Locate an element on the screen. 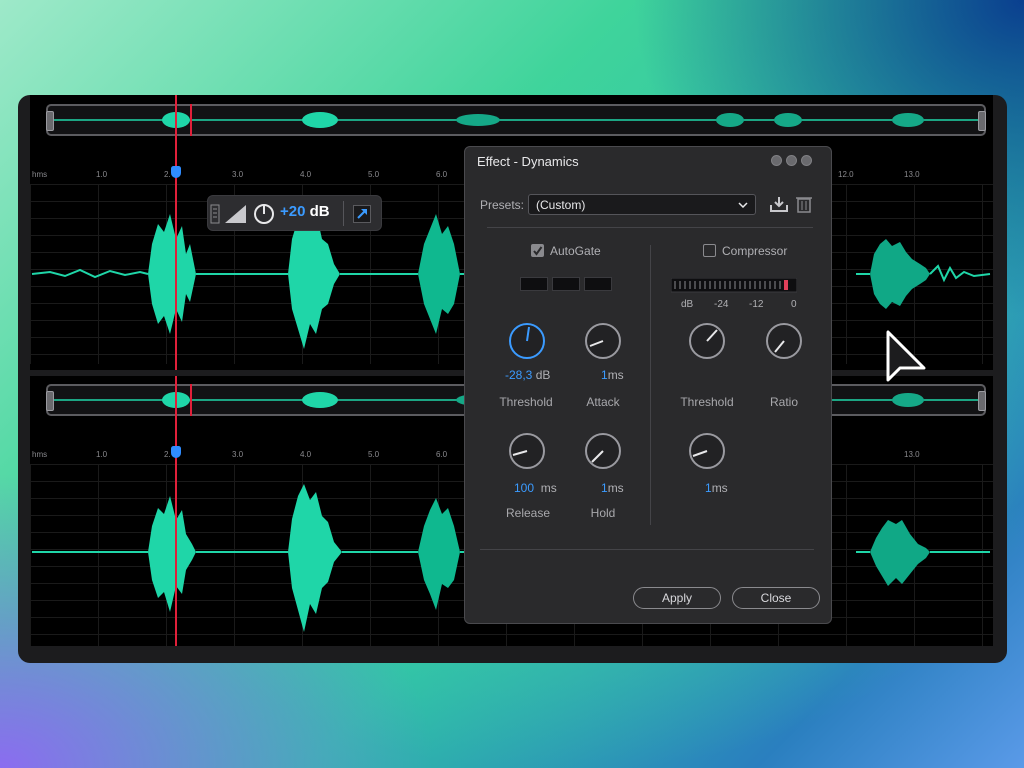 The image size is (1024, 768). close-button: Close is located at coordinates (776, 598).